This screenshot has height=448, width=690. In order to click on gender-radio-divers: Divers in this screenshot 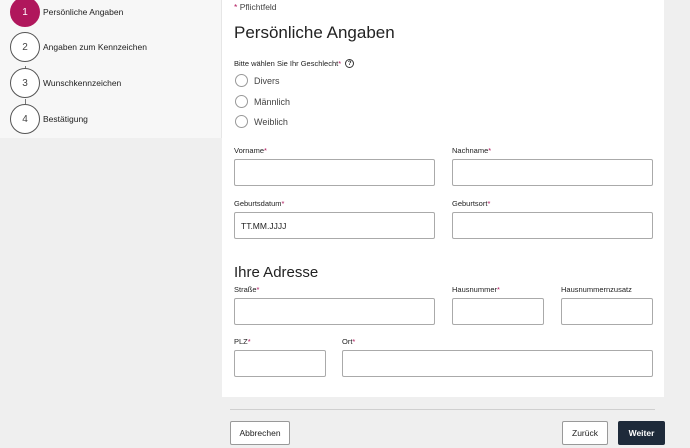, I will do `click(257, 80)`.